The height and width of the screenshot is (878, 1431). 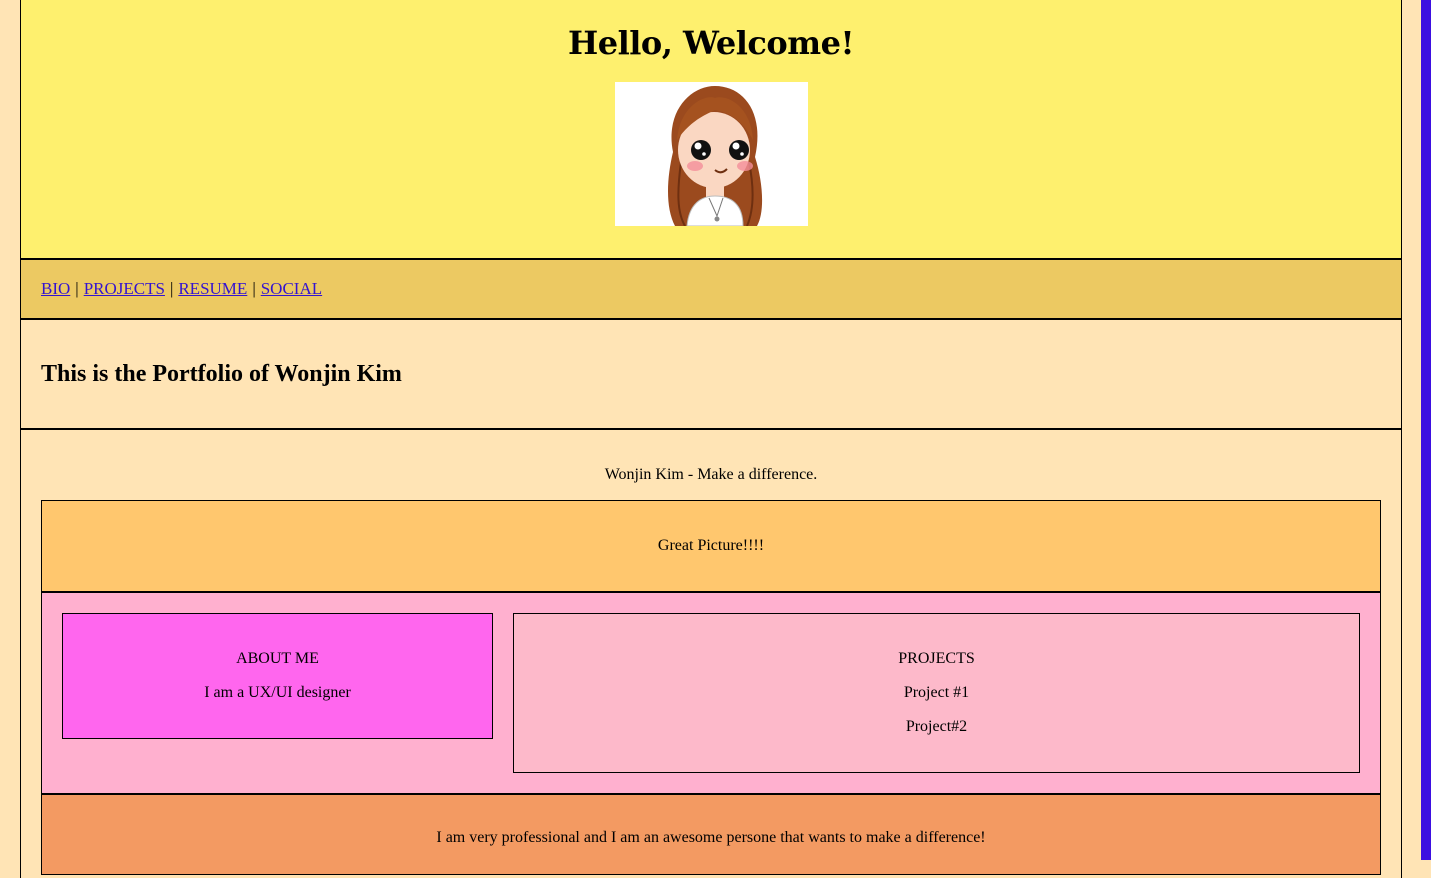 What do you see at coordinates (212, 289) in the screenshot?
I see `nav-link-resume: RESUME` at bounding box center [212, 289].